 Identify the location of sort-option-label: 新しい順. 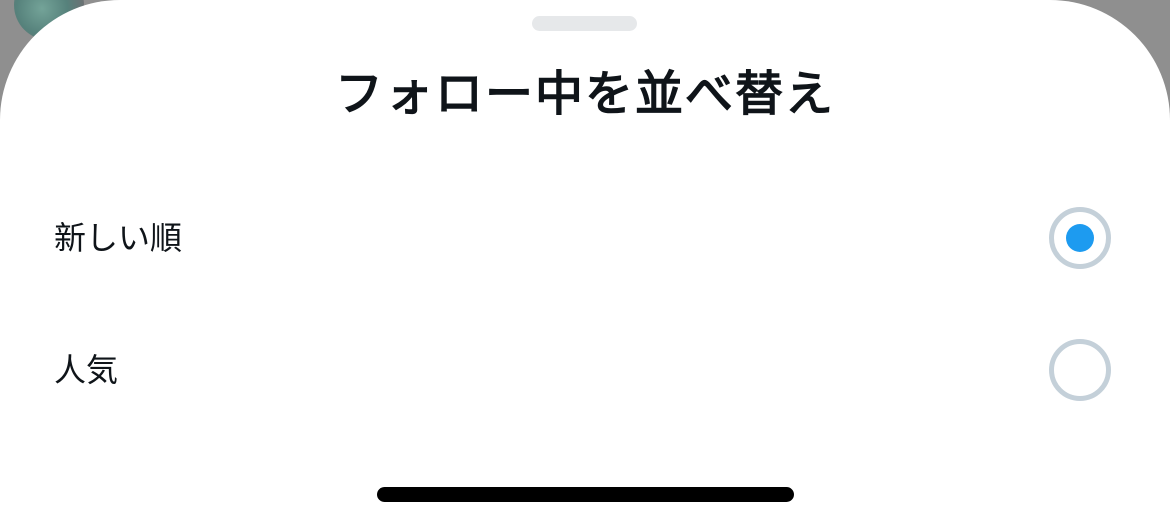
(118, 238).